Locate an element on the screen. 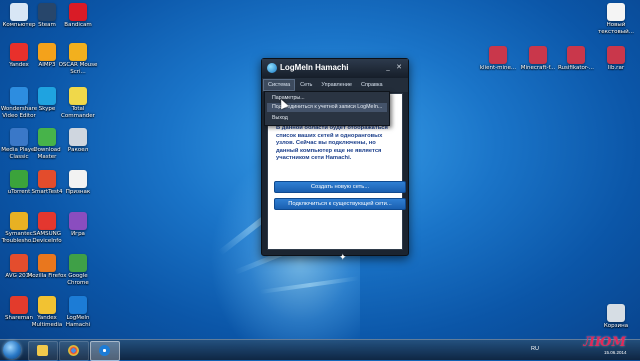 The height and width of the screenshot is (361, 640). tool-icon is located at coordinates (78, 137).